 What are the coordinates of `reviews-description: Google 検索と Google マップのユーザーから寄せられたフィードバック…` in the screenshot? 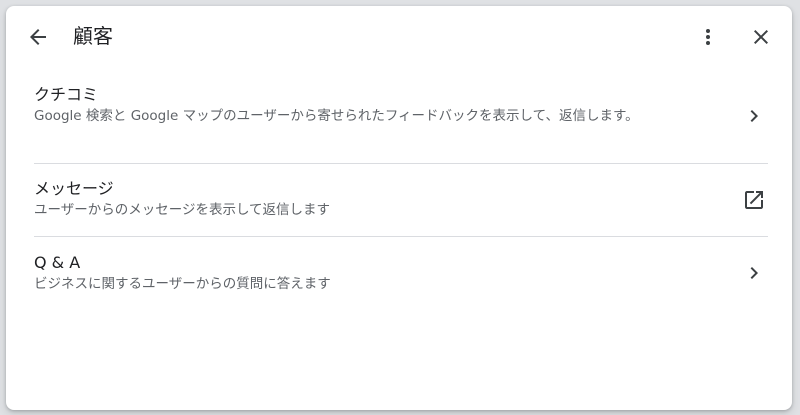 It's located at (336, 116).